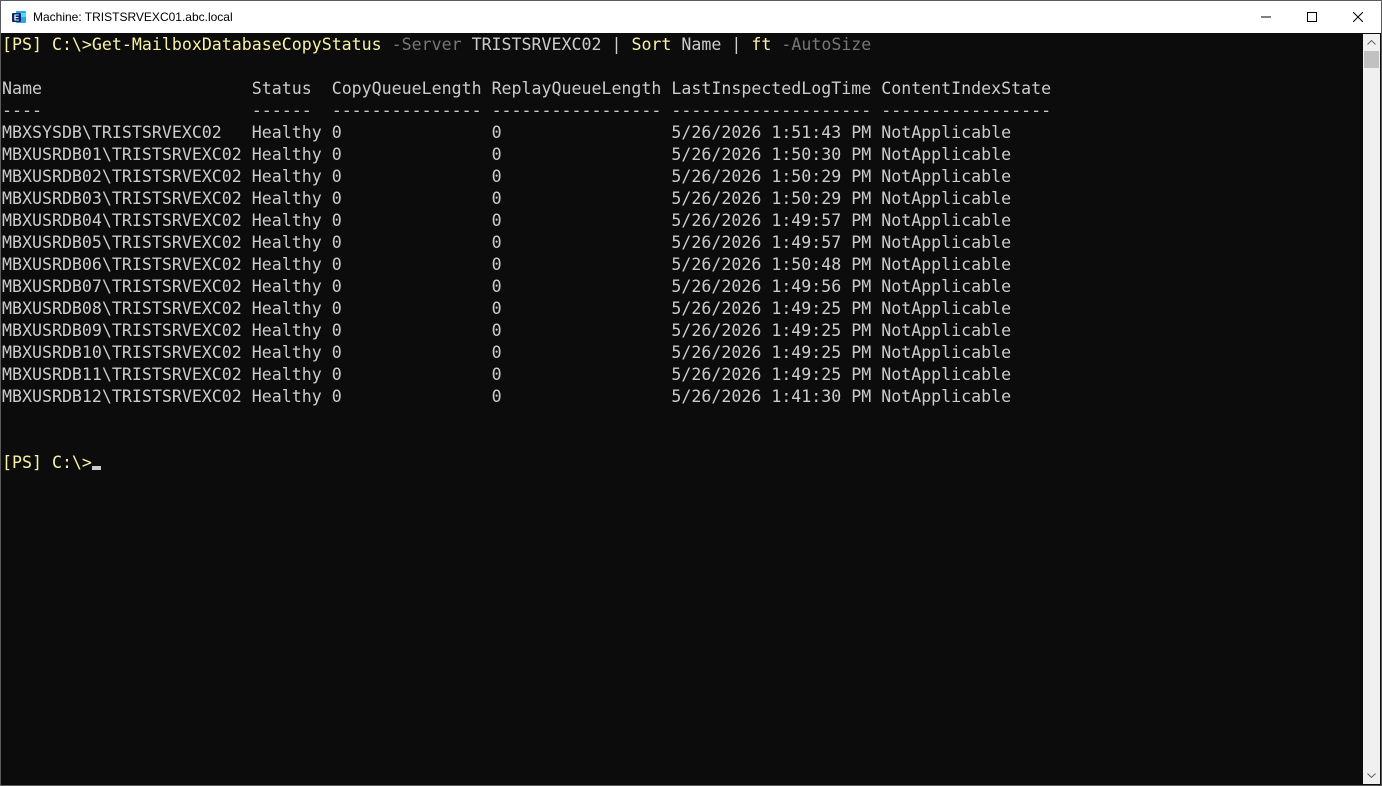 This screenshot has height=786, width=1382. I want to click on cell-last-inspected-log-time: 5/26/2026 1:50:48 PM, so click(771, 264).